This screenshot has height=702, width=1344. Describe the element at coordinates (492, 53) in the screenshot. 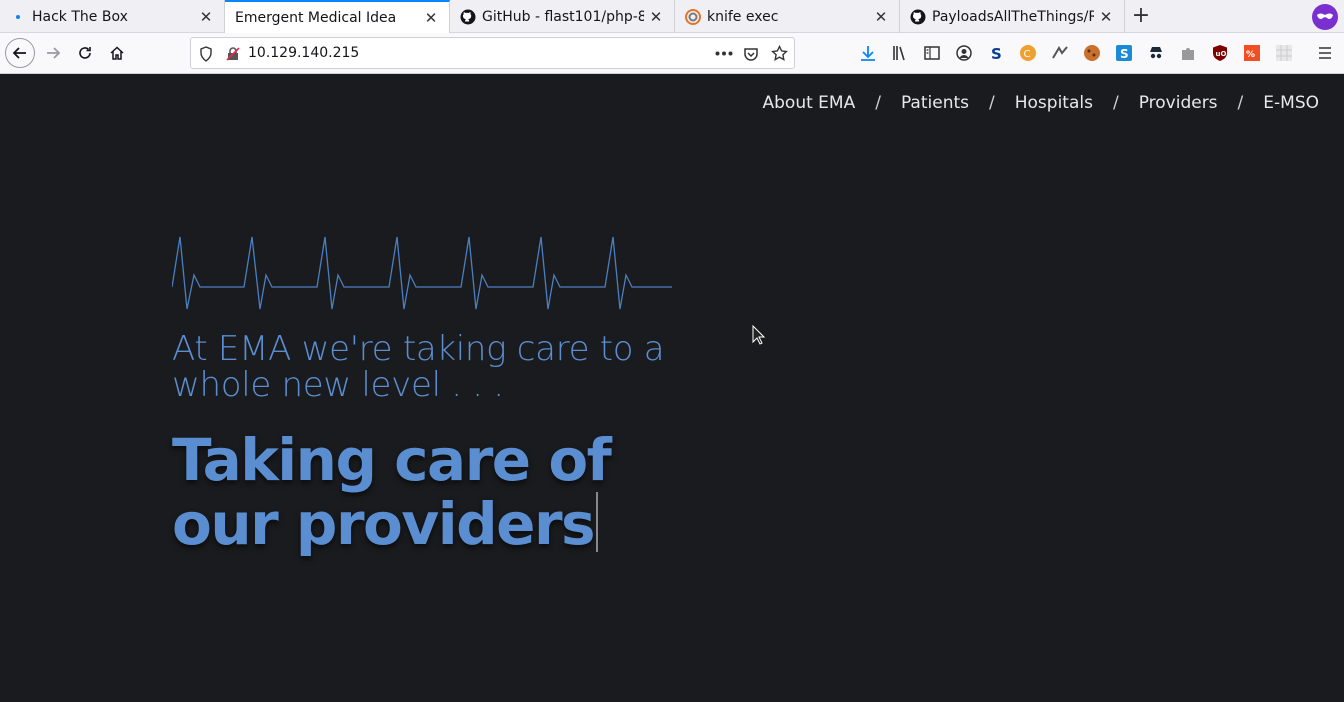

I see `address-bar: 10.129.140.215` at that location.